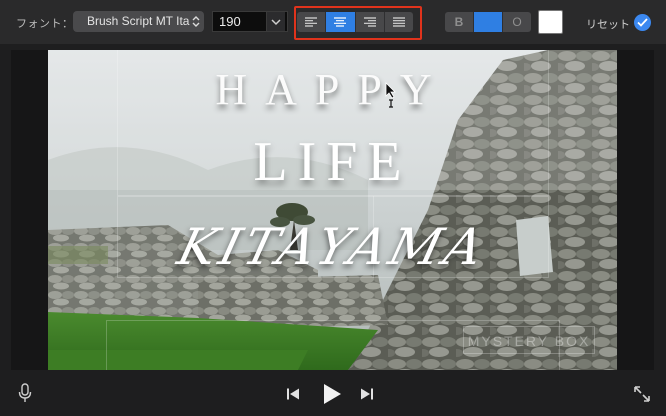  I want to click on outline-button: O, so click(517, 22).